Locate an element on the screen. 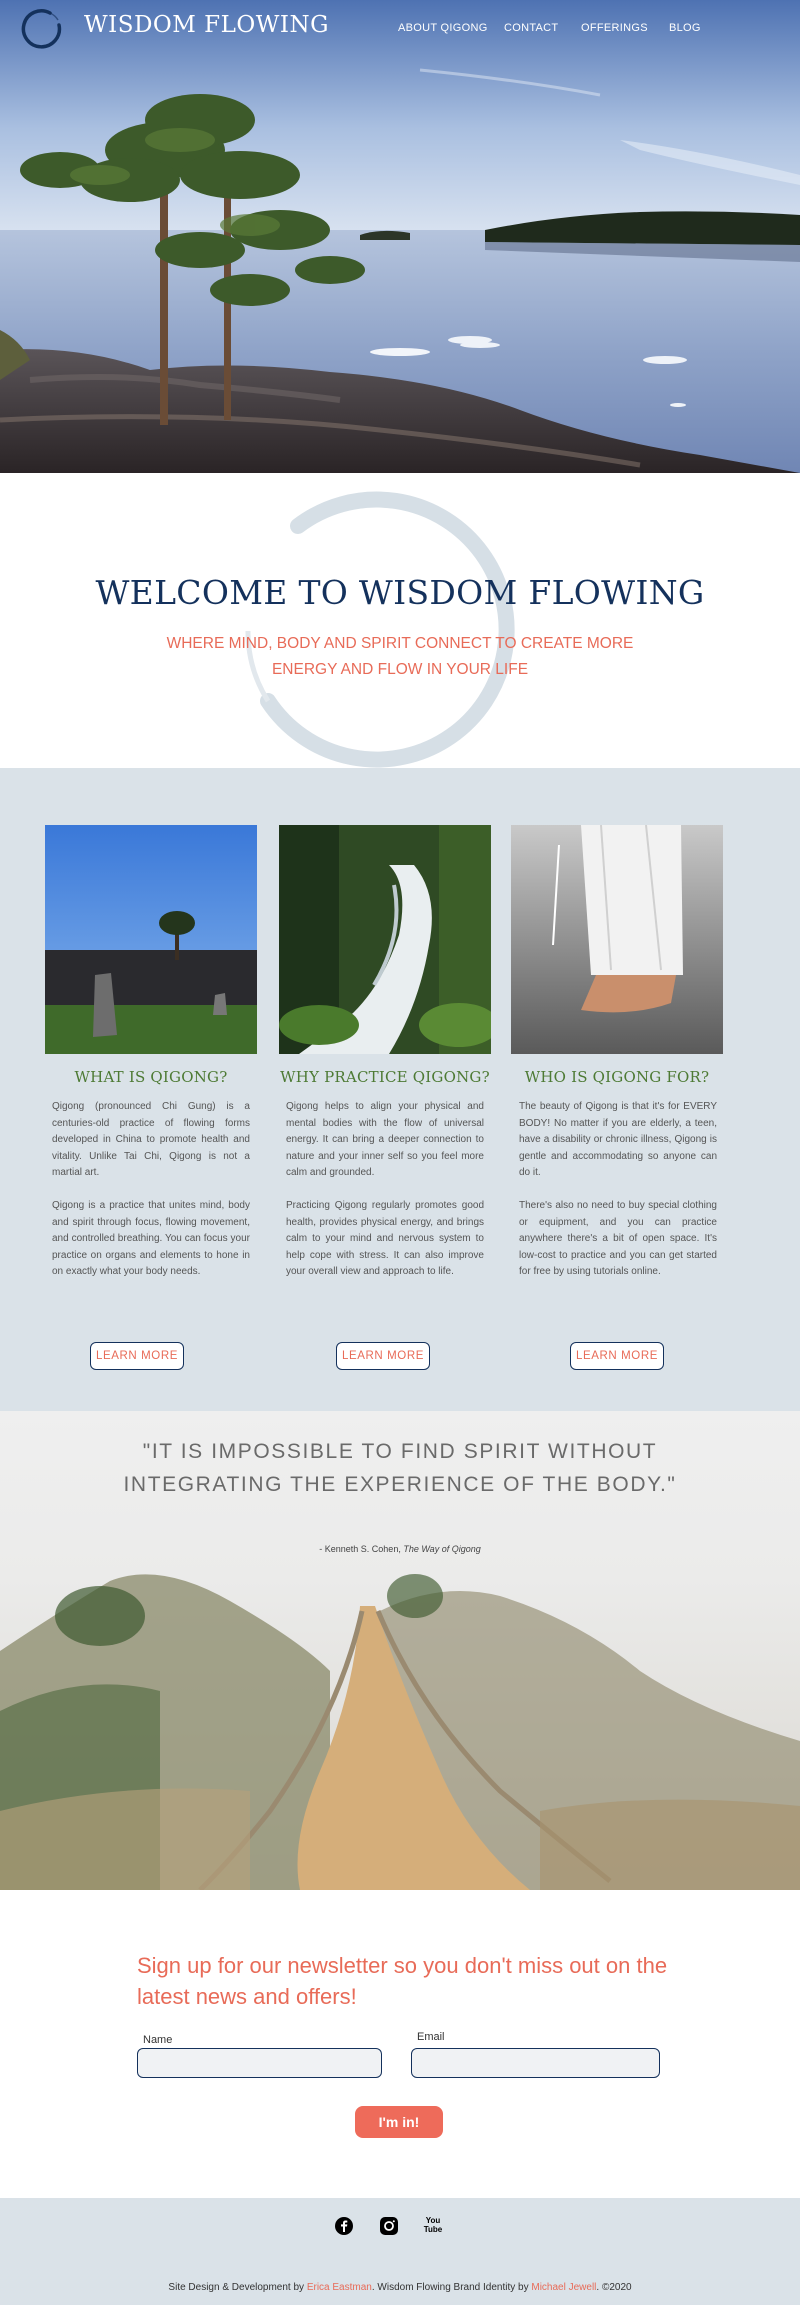  newsletter-submit-button: I'm in! is located at coordinates (399, 2122).